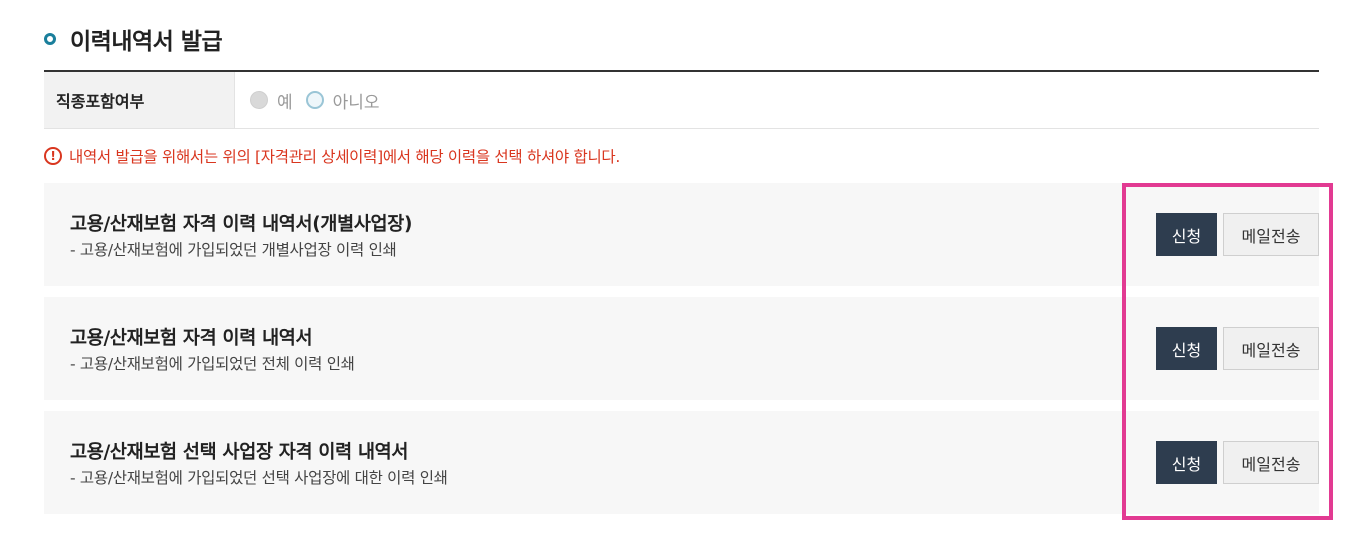 This screenshot has width=1358, height=543. What do you see at coordinates (239, 452) in the screenshot?
I see `document-title: 고용/산재보험 선택 사업장 자격 이력 내역서` at bounding box center [239, 452].